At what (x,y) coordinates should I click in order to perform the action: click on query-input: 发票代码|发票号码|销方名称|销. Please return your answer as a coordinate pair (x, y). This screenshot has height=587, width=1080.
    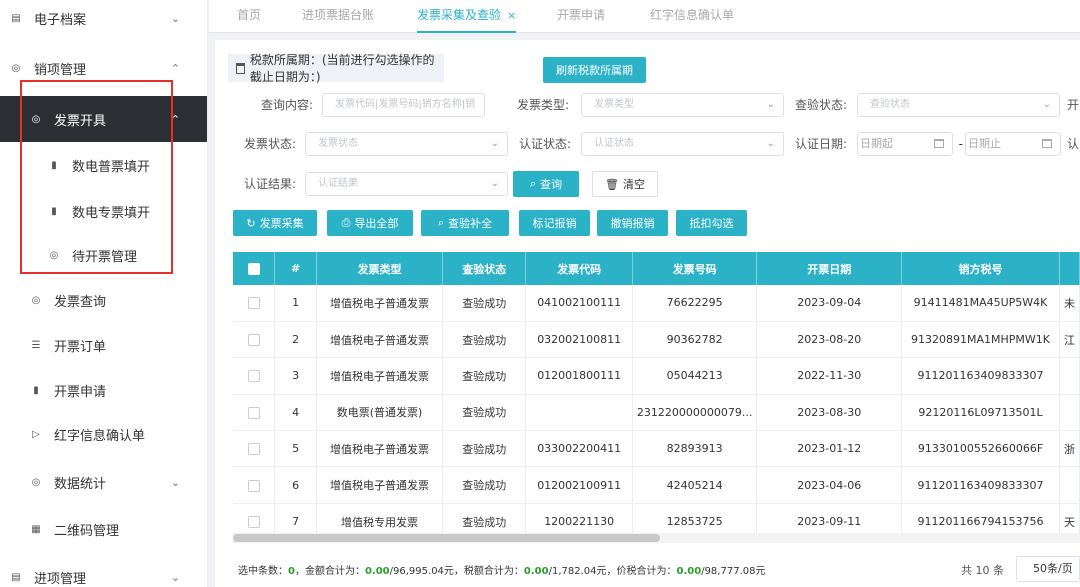
    Looking at the image, I should click on (403, 105).